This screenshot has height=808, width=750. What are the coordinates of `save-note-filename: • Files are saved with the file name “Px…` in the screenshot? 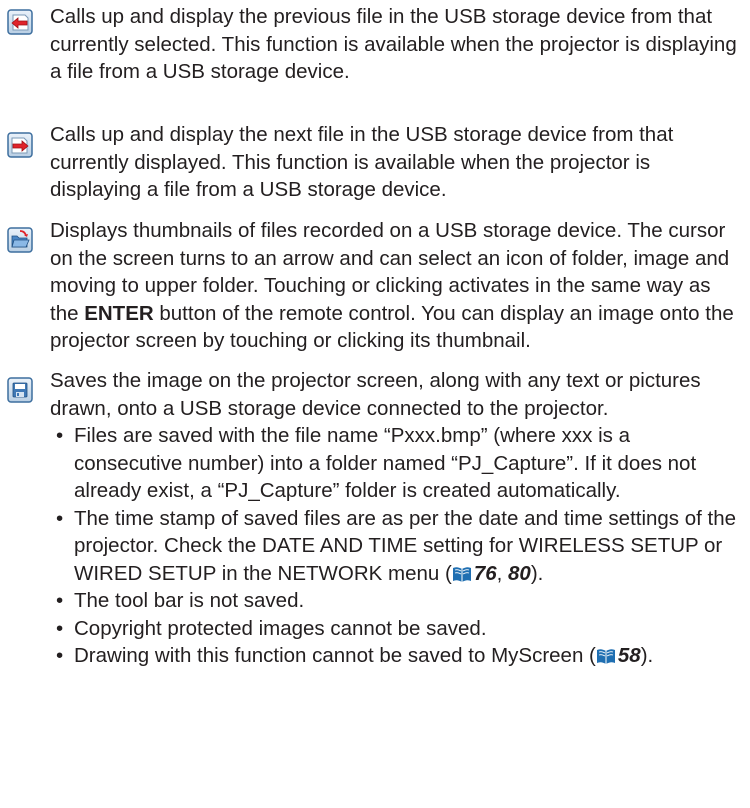 It's located at (395, 463).